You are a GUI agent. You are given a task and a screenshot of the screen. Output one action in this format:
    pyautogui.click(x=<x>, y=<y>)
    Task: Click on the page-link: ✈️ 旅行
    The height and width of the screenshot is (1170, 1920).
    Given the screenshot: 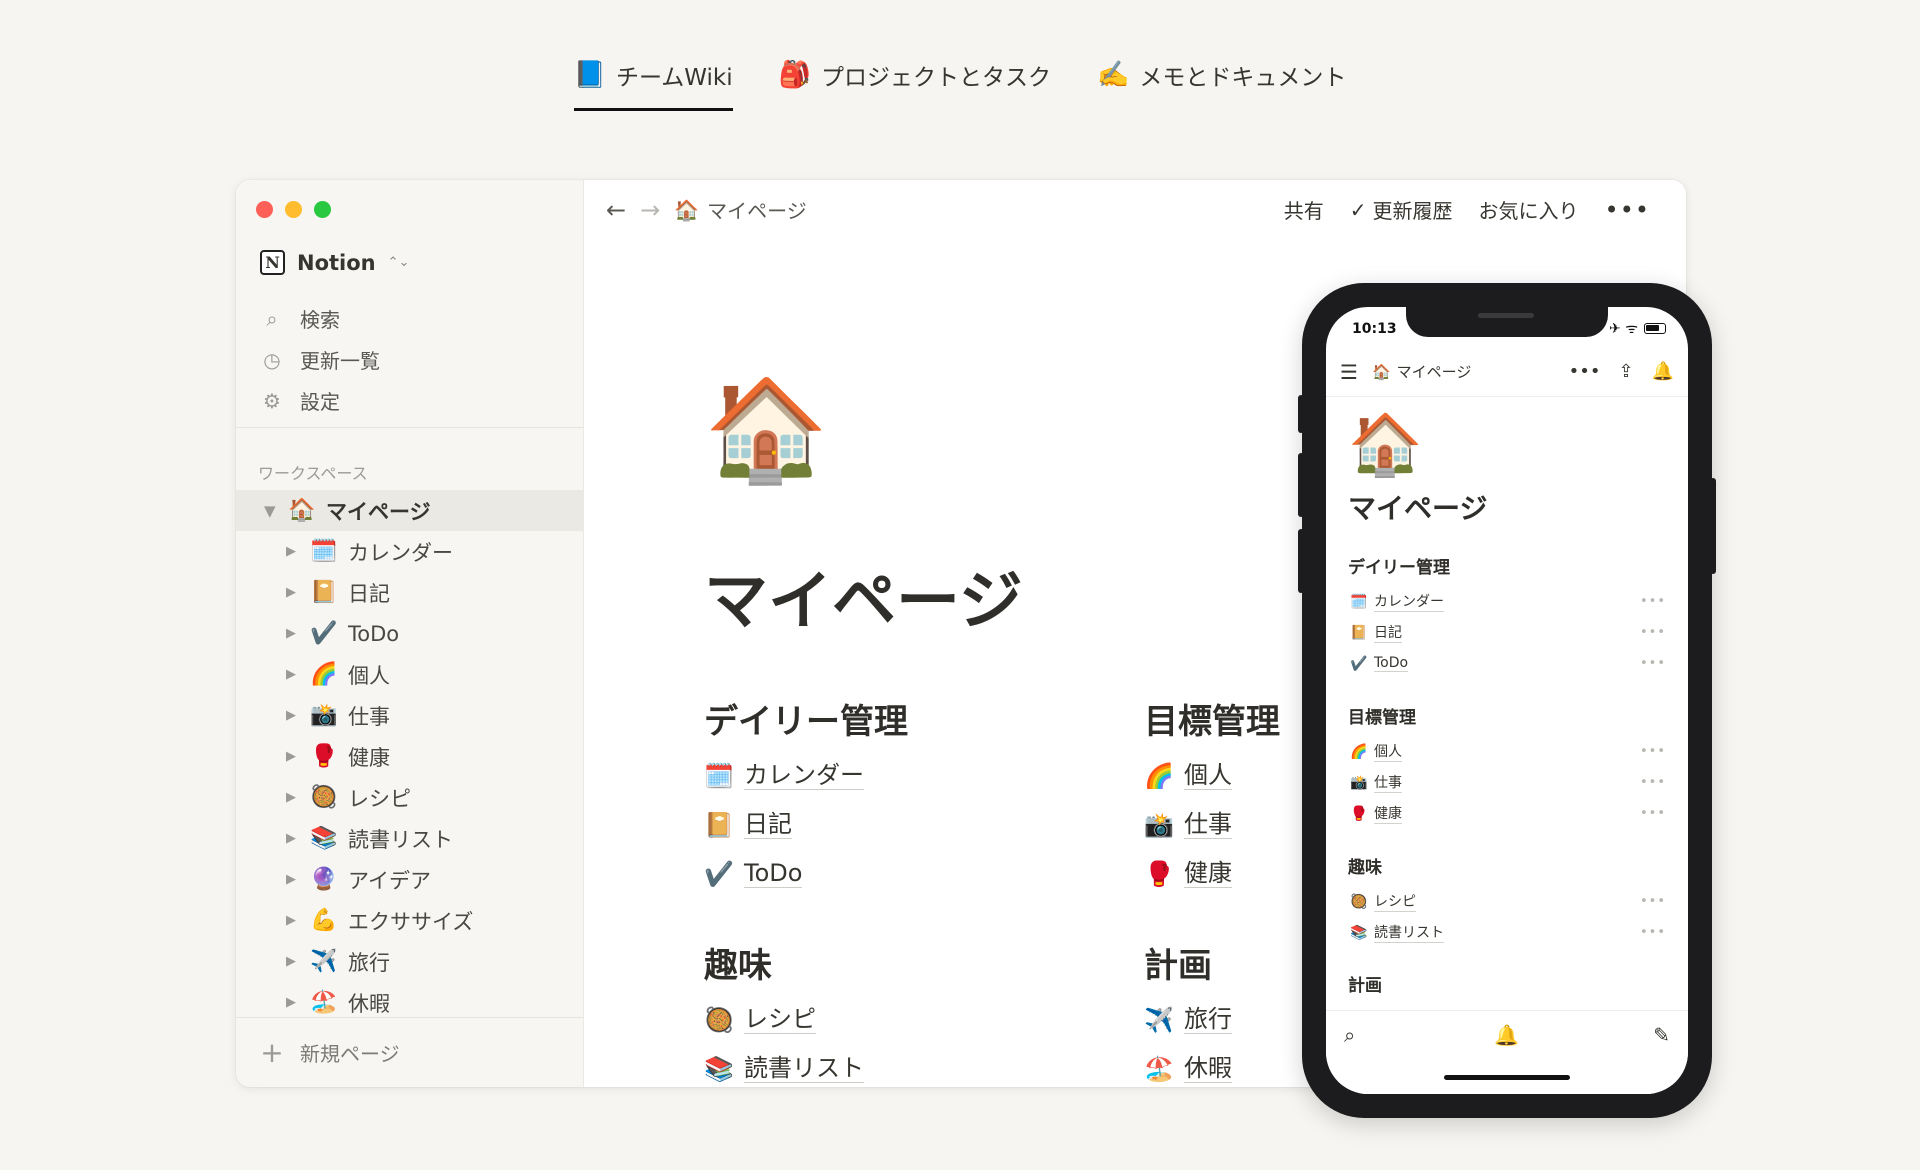 What is the action you would take?
    pyautogui.click(x=1188, y=1019)
    